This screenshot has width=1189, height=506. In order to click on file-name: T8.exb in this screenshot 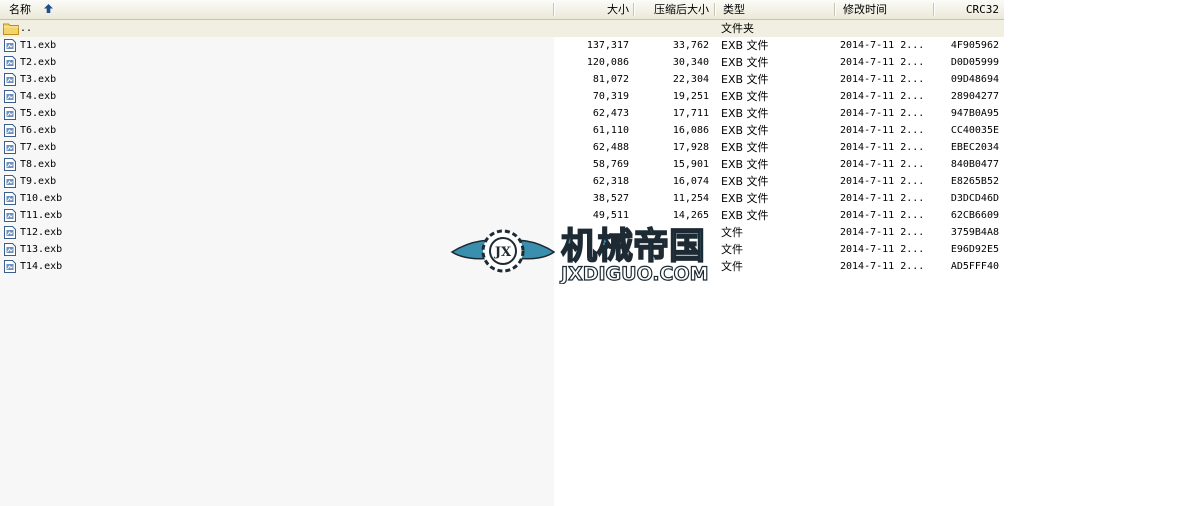, I will do `click(38, 164)`.